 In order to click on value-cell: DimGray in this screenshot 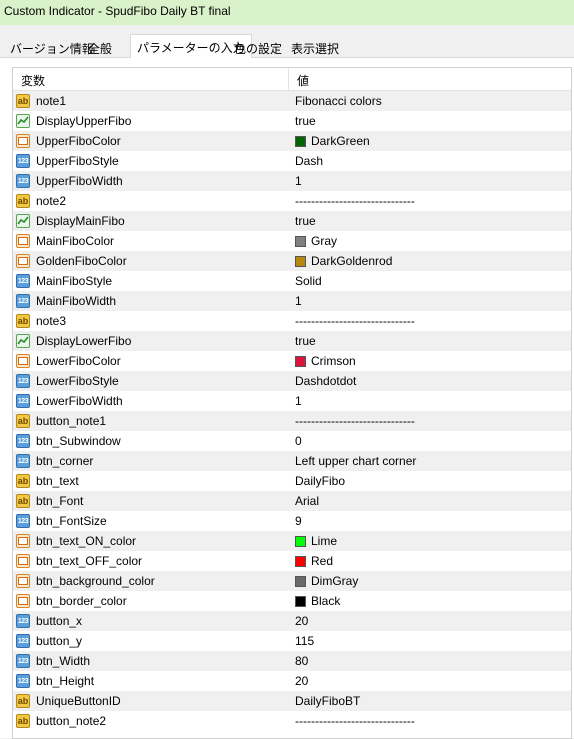, I will do `click(430, 581)`.